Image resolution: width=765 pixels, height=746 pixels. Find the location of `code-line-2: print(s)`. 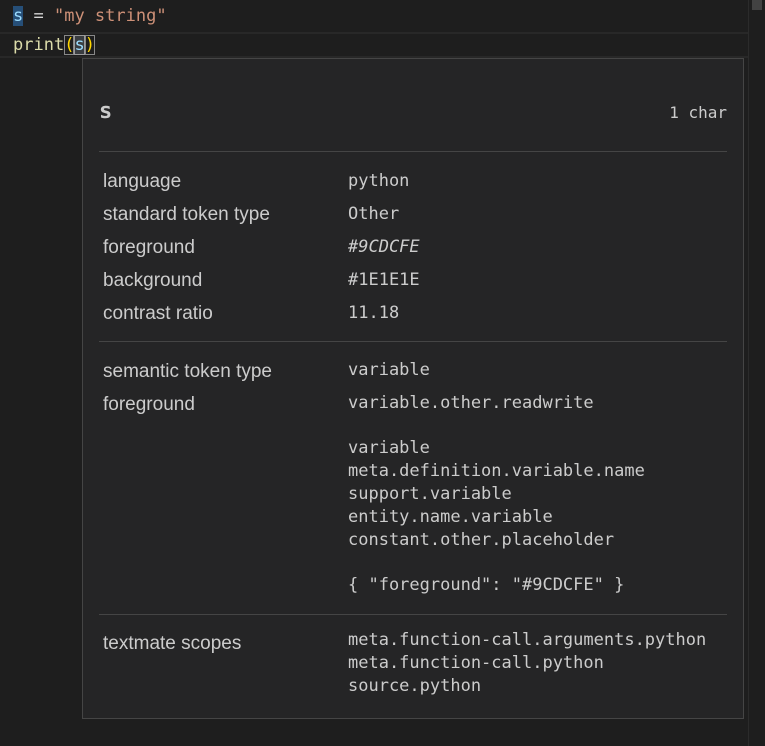

code-line-2: print(s) is located at coordinates (54, 45).